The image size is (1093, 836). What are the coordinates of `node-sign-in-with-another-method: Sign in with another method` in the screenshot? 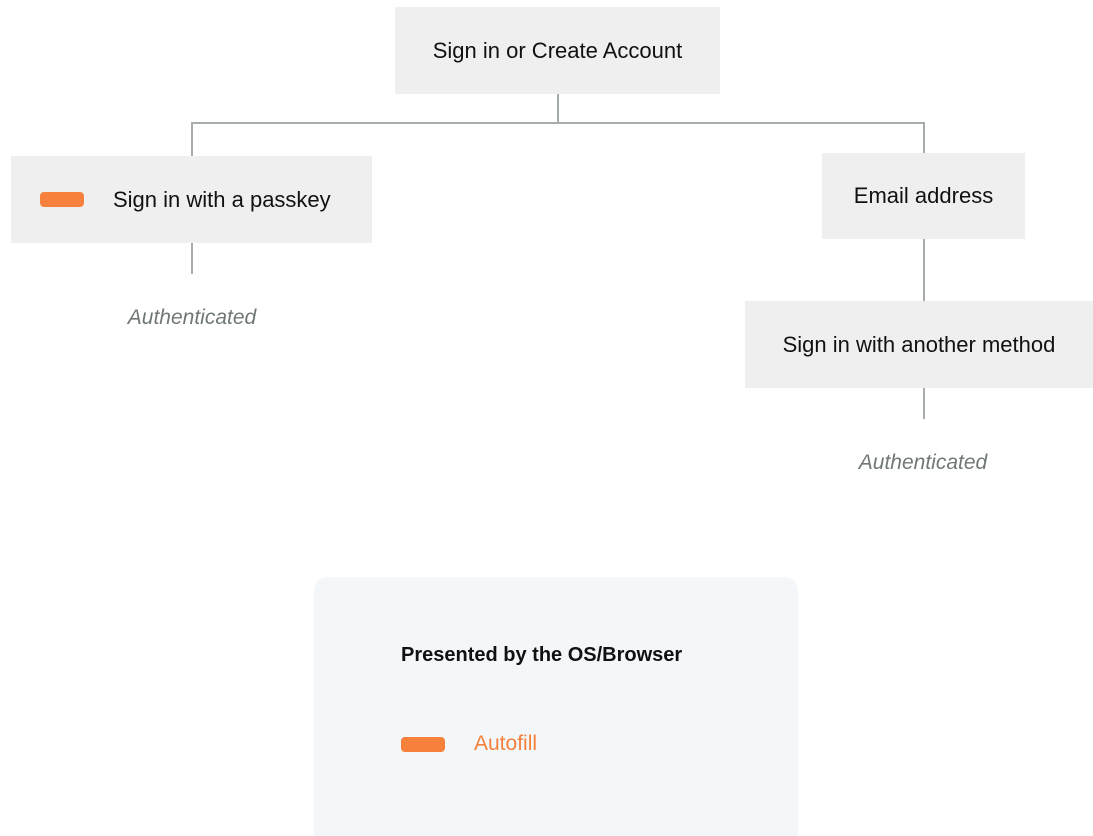 It's located at (919, 344).